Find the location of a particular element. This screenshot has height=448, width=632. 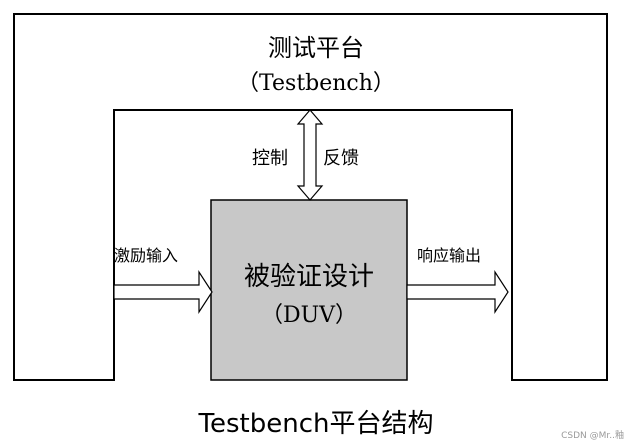

duv-name: 被验证设计 is located at coordinates (308, 277).